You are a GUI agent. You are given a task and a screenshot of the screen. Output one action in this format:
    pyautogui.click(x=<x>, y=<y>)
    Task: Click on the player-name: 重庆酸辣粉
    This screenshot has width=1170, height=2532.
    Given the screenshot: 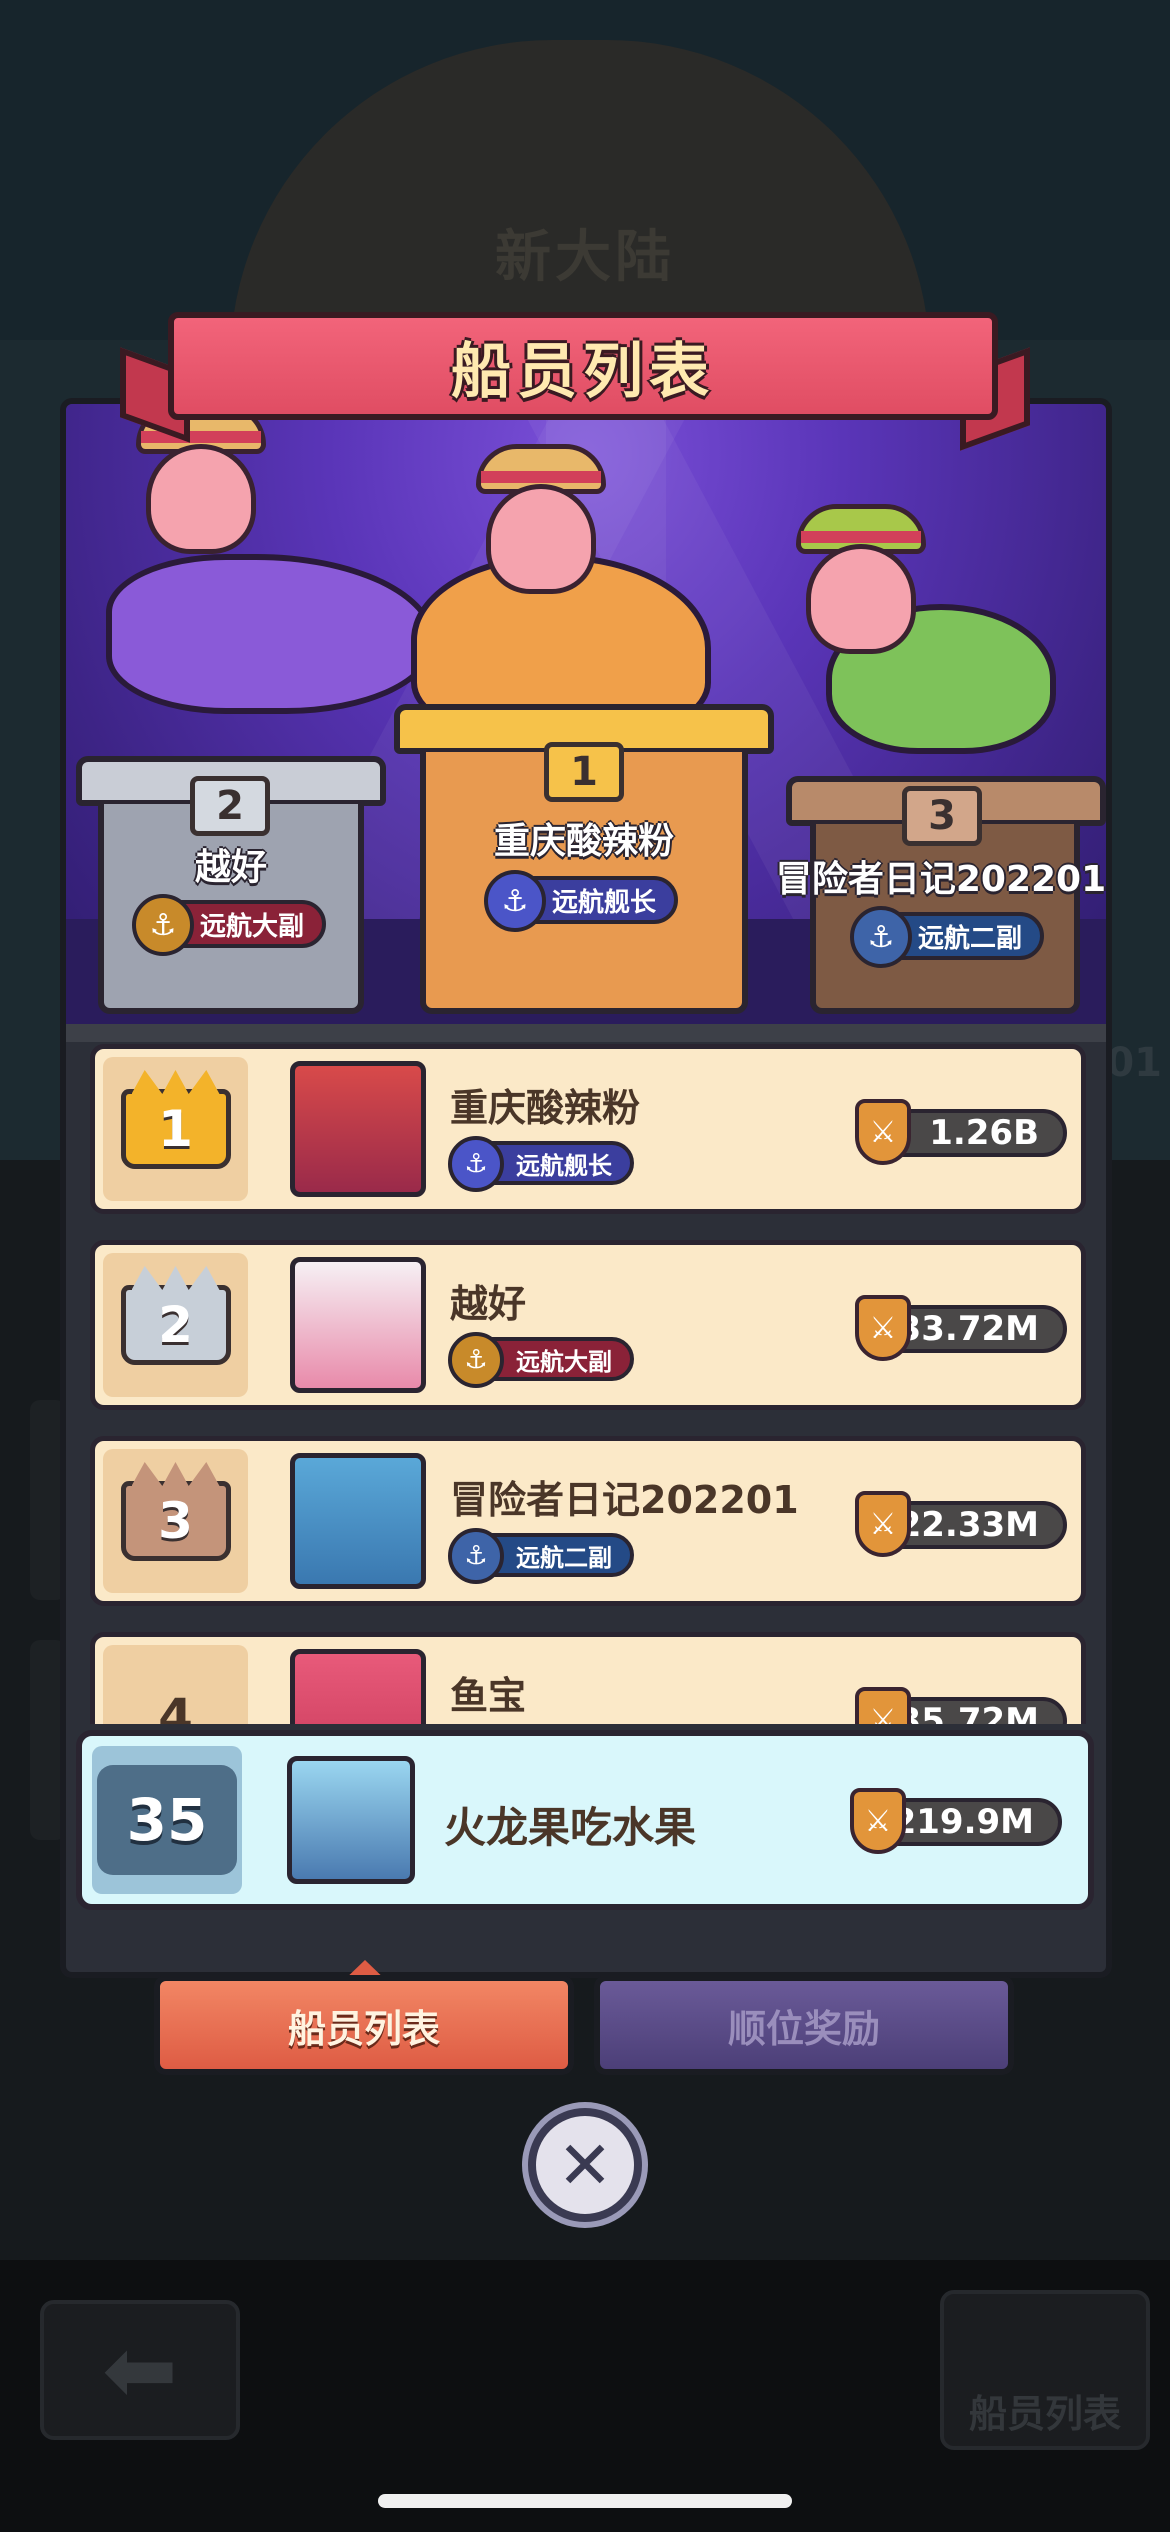 What is the action you would take?
    pyautogui.click(x=545, y=1108)
    